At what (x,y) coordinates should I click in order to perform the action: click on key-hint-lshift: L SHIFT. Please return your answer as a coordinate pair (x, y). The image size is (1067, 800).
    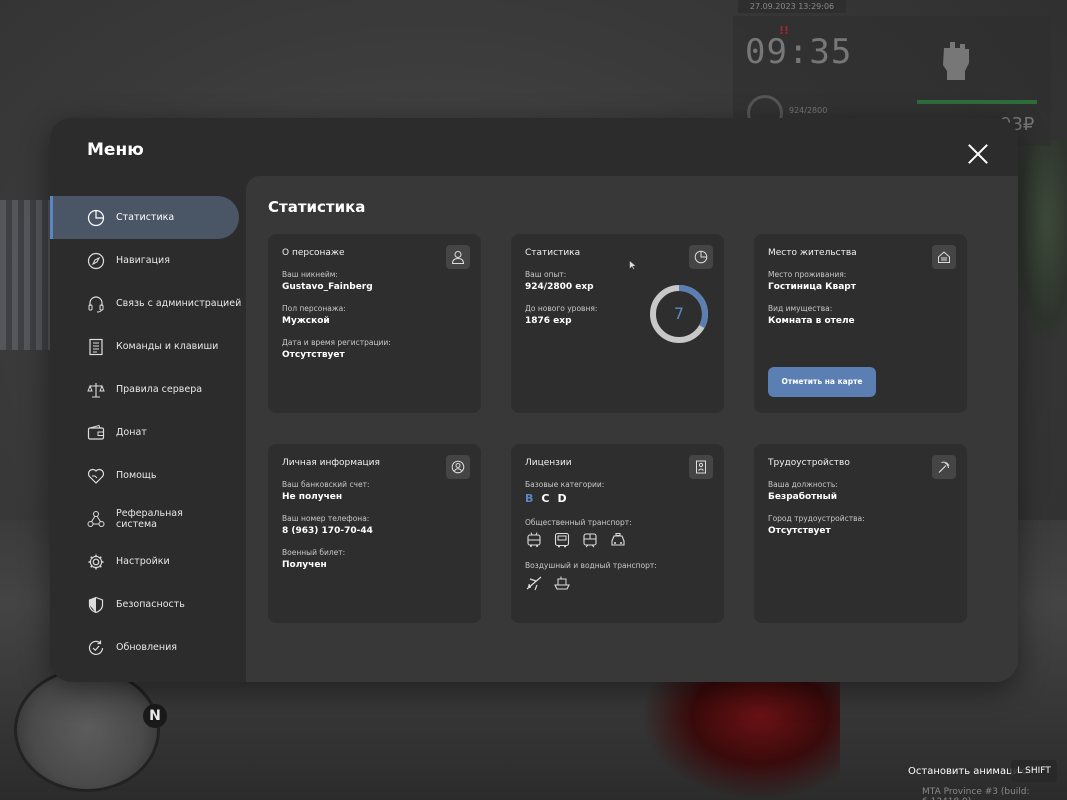
    Looking at the image, I should click on (1034, 771).